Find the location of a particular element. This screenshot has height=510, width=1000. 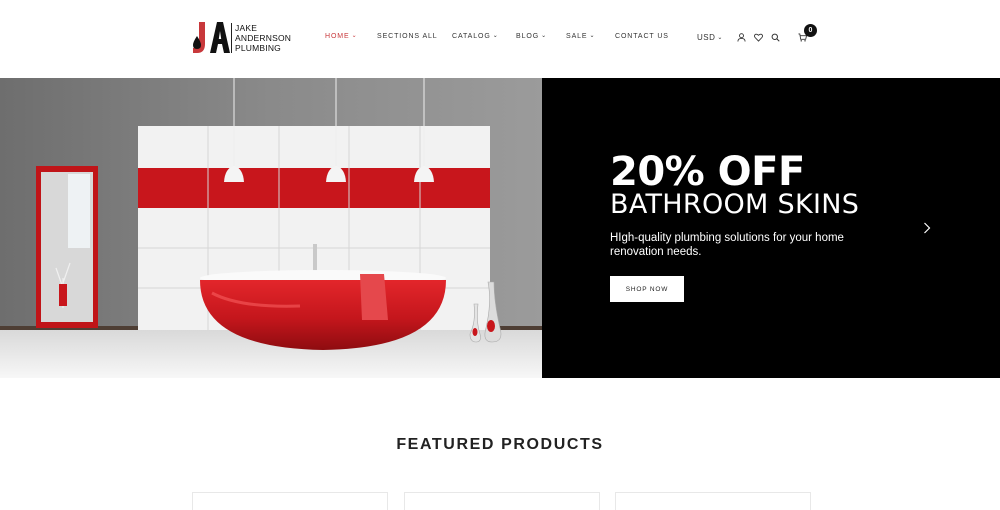

cart-button: 0 is located at coordinates (807, 33).